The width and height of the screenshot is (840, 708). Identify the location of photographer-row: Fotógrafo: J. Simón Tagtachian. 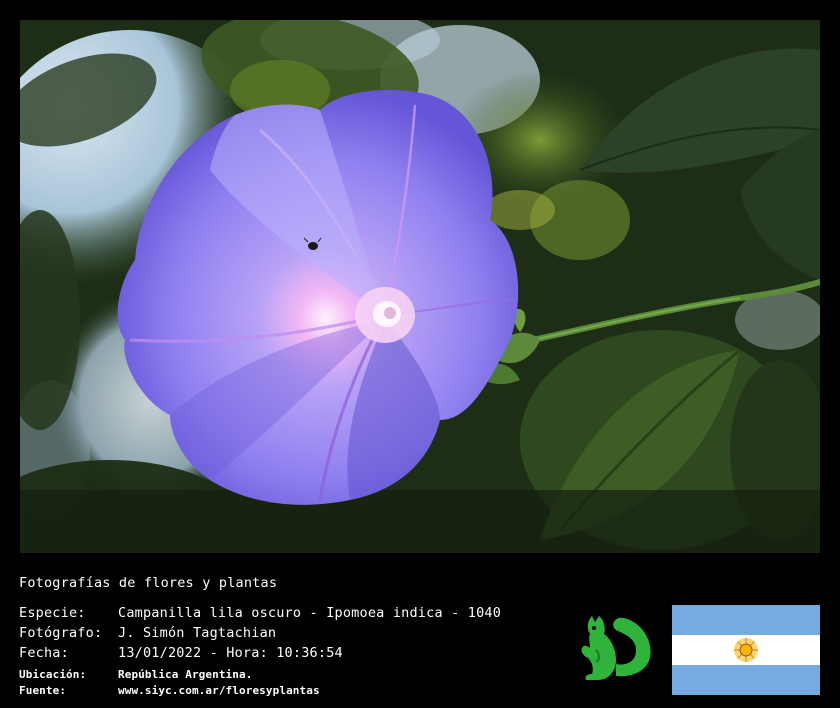
(147, 633).